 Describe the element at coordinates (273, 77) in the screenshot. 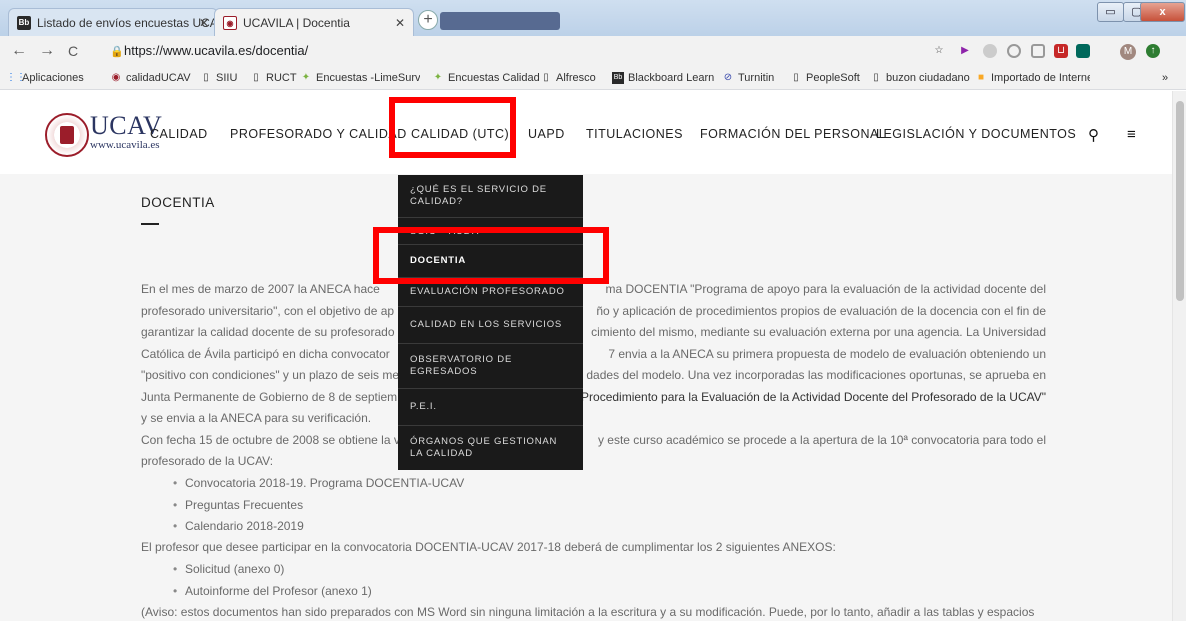

I see `bookmark-item: ▯ RUCT` at that location.